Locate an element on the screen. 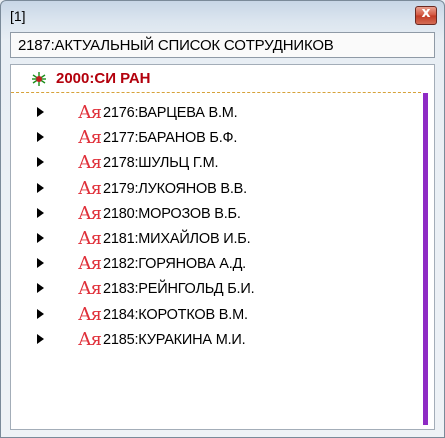 This screenshot has width=445, height=438. tree-item: Ая 2176:ВАРЦЕВА В.М. is located at coordinates (216, 113).